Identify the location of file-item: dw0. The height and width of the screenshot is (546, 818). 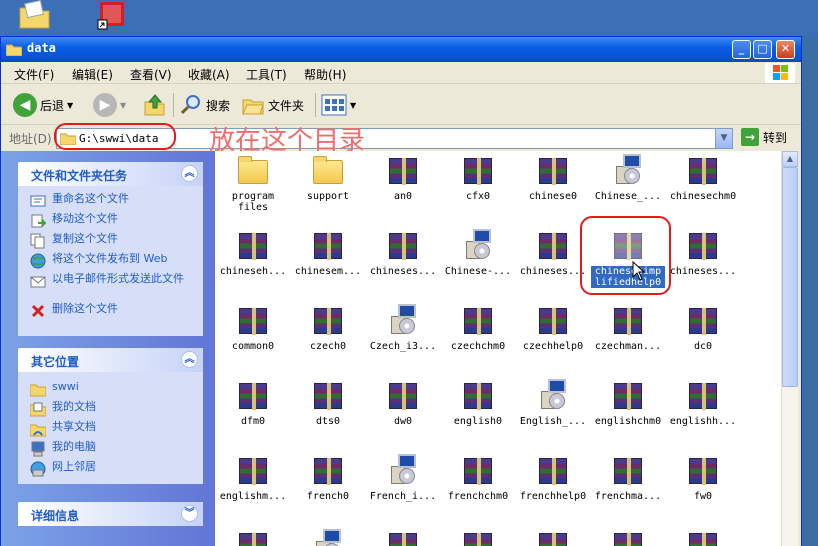
(403, 403).